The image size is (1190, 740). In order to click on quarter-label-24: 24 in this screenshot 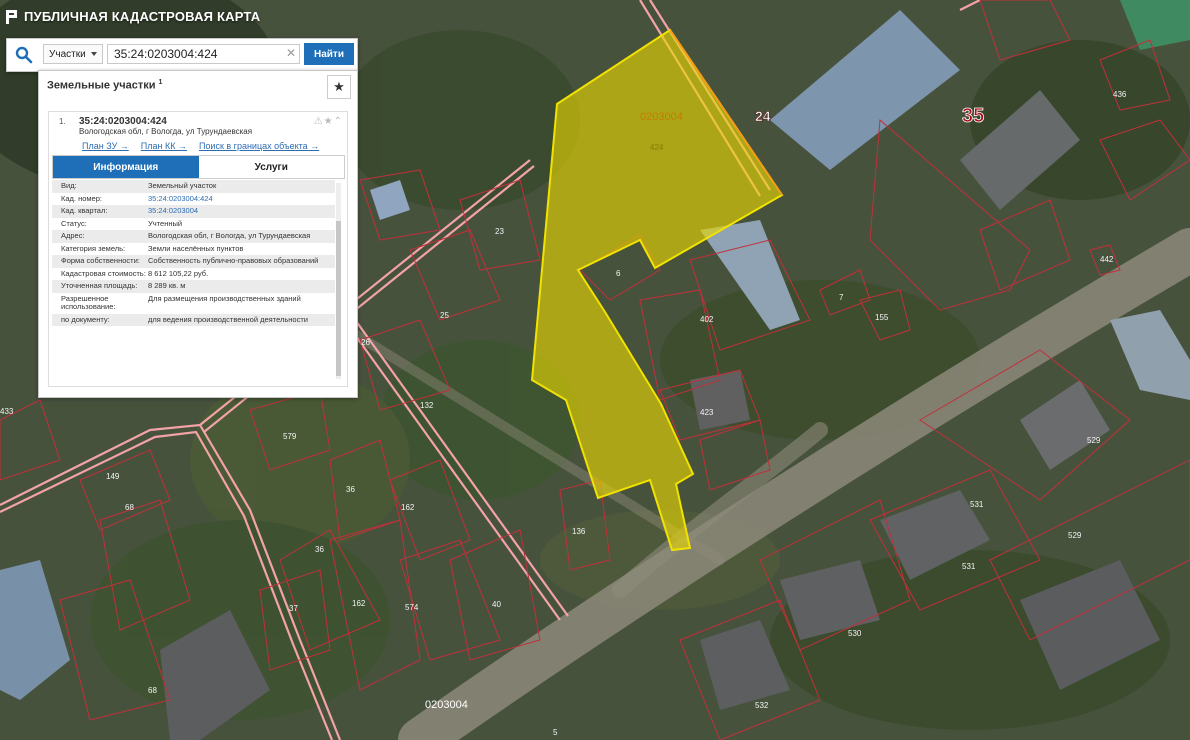, I will do `click(763, 116)`.